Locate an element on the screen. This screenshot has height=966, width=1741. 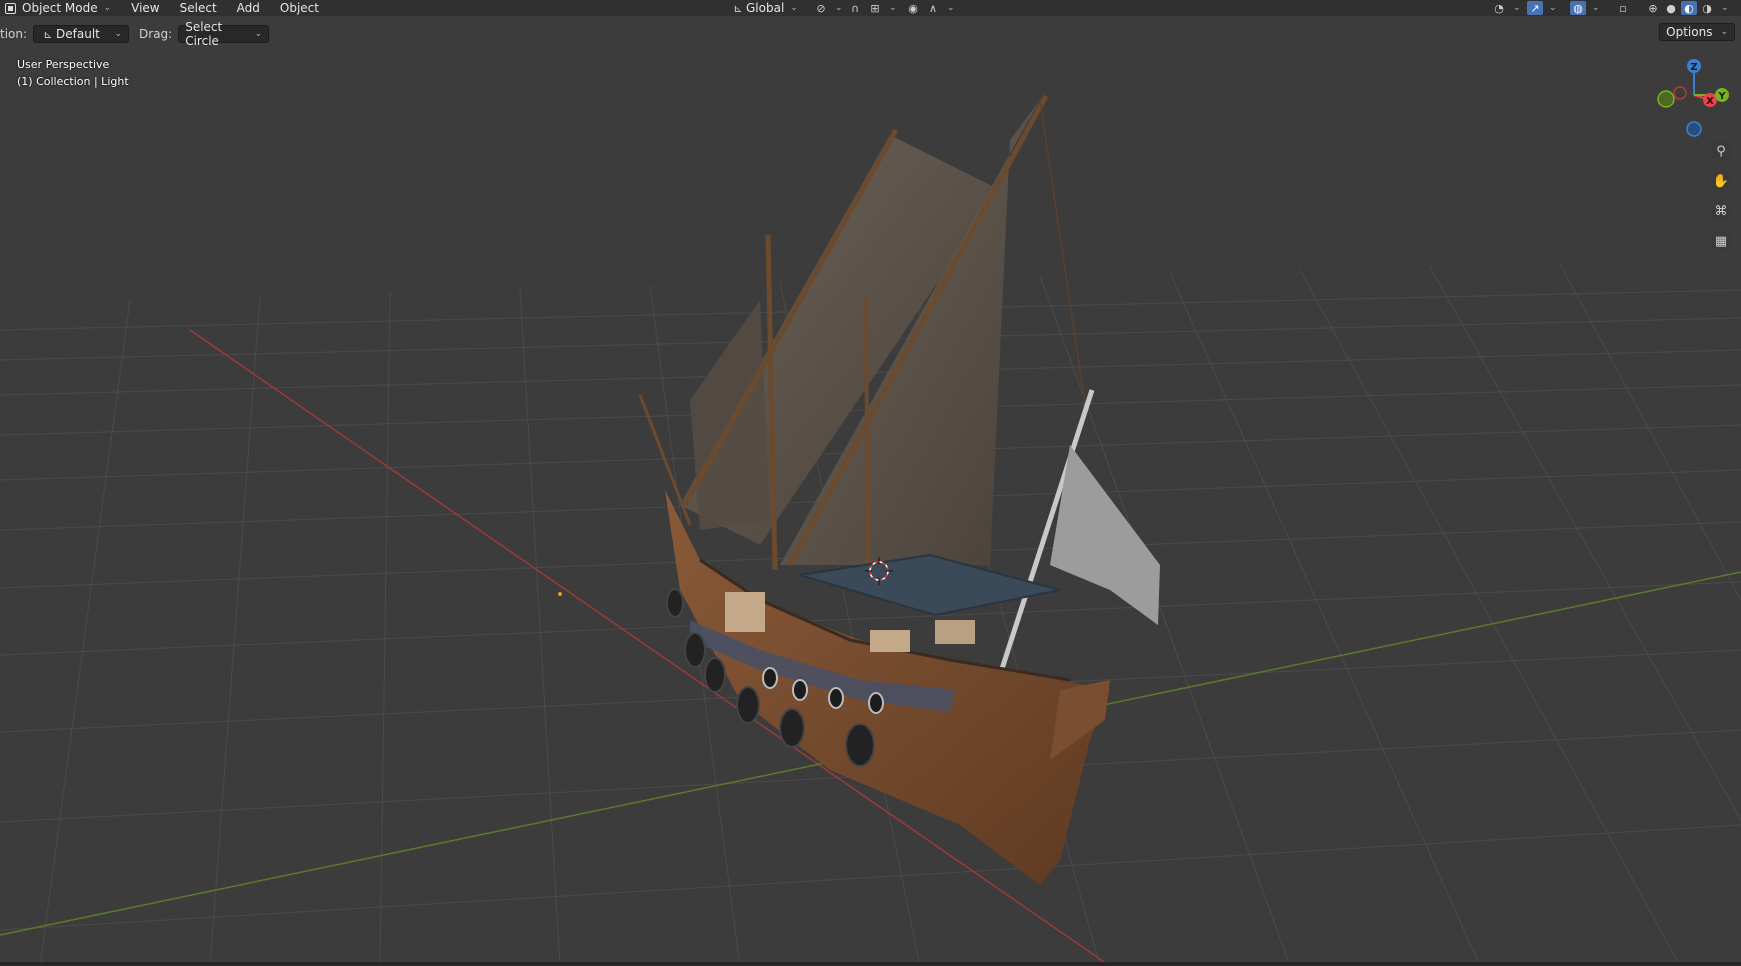
options-label: Options is located at coordinates (1689, 32).